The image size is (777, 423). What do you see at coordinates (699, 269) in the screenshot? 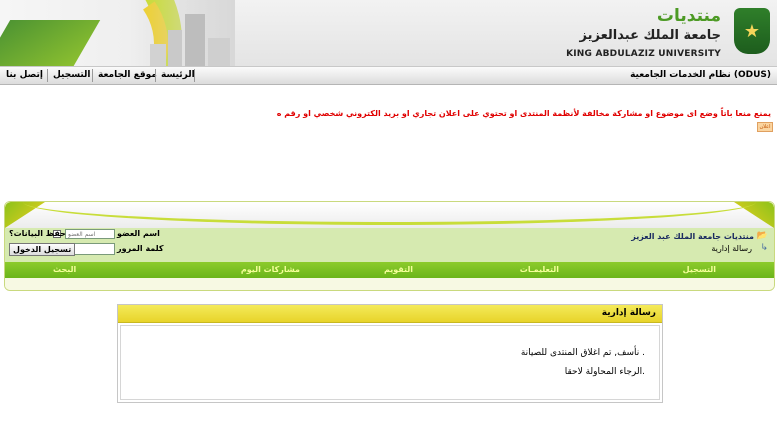
I see `board-nav-register: التسجيل` at bounding box center [699, 269].